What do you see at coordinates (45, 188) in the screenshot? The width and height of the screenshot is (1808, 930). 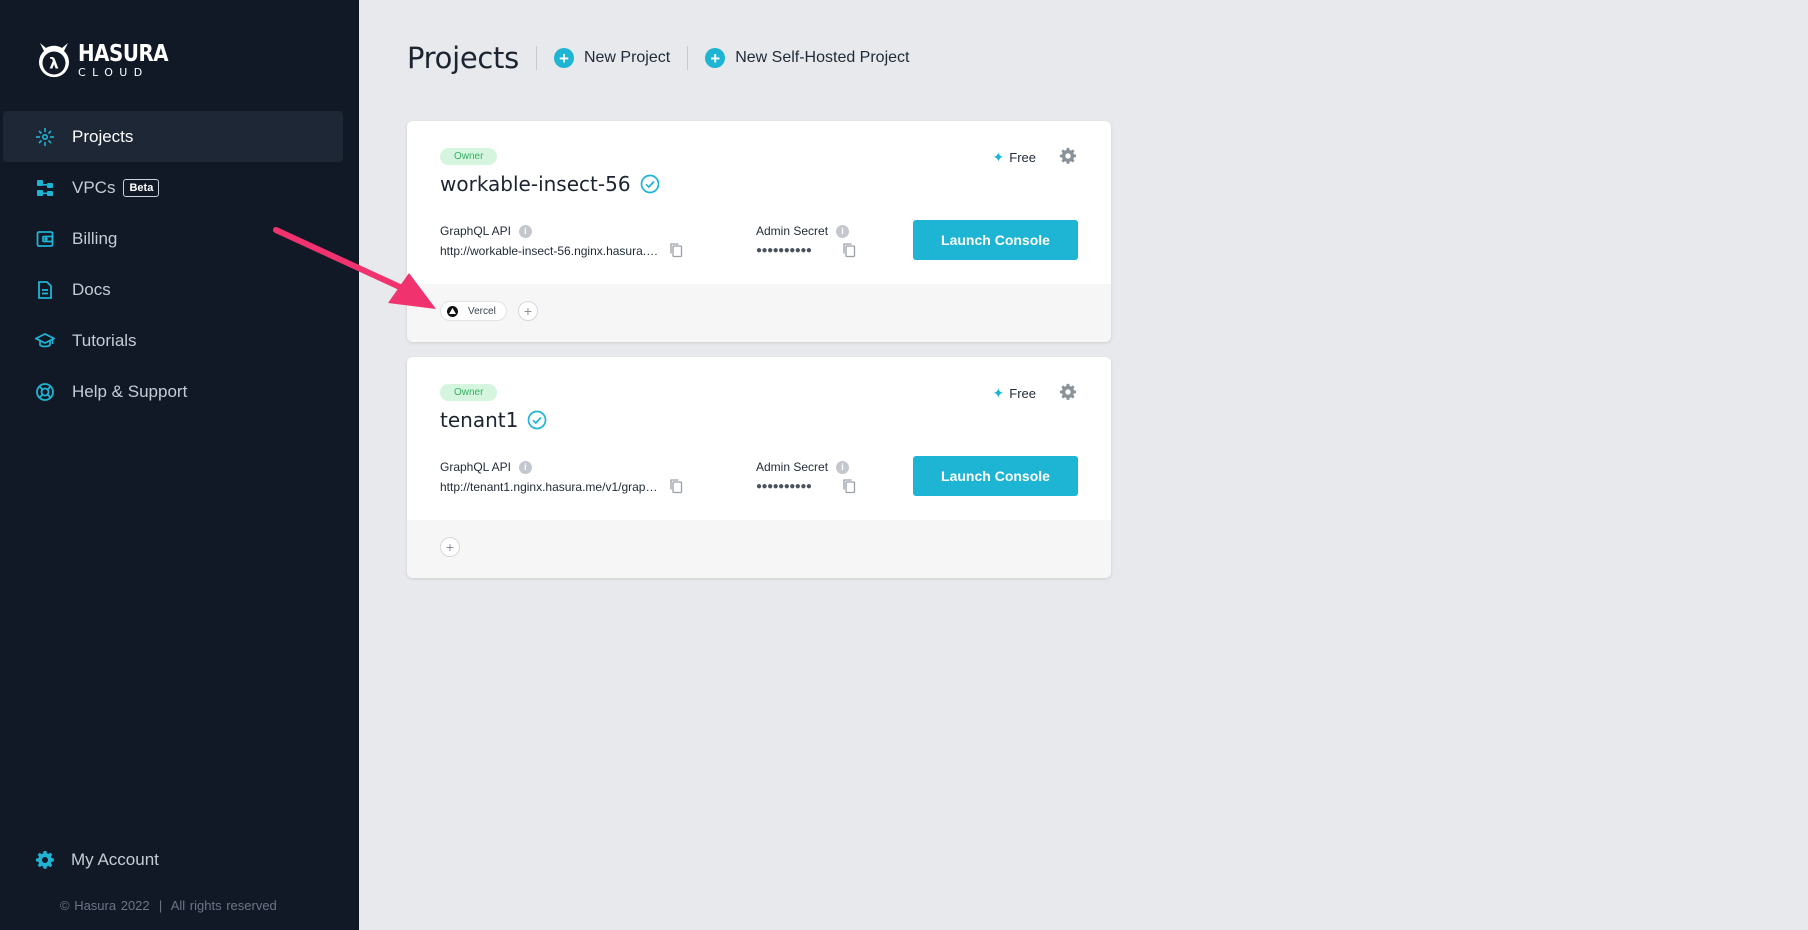 I see `vpc-icon` at bounding box center [45, 188].